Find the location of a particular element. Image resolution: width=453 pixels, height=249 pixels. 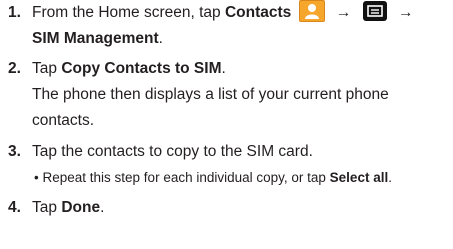

step-2-detail-2: contacts. is located at coordinates (63, 120).